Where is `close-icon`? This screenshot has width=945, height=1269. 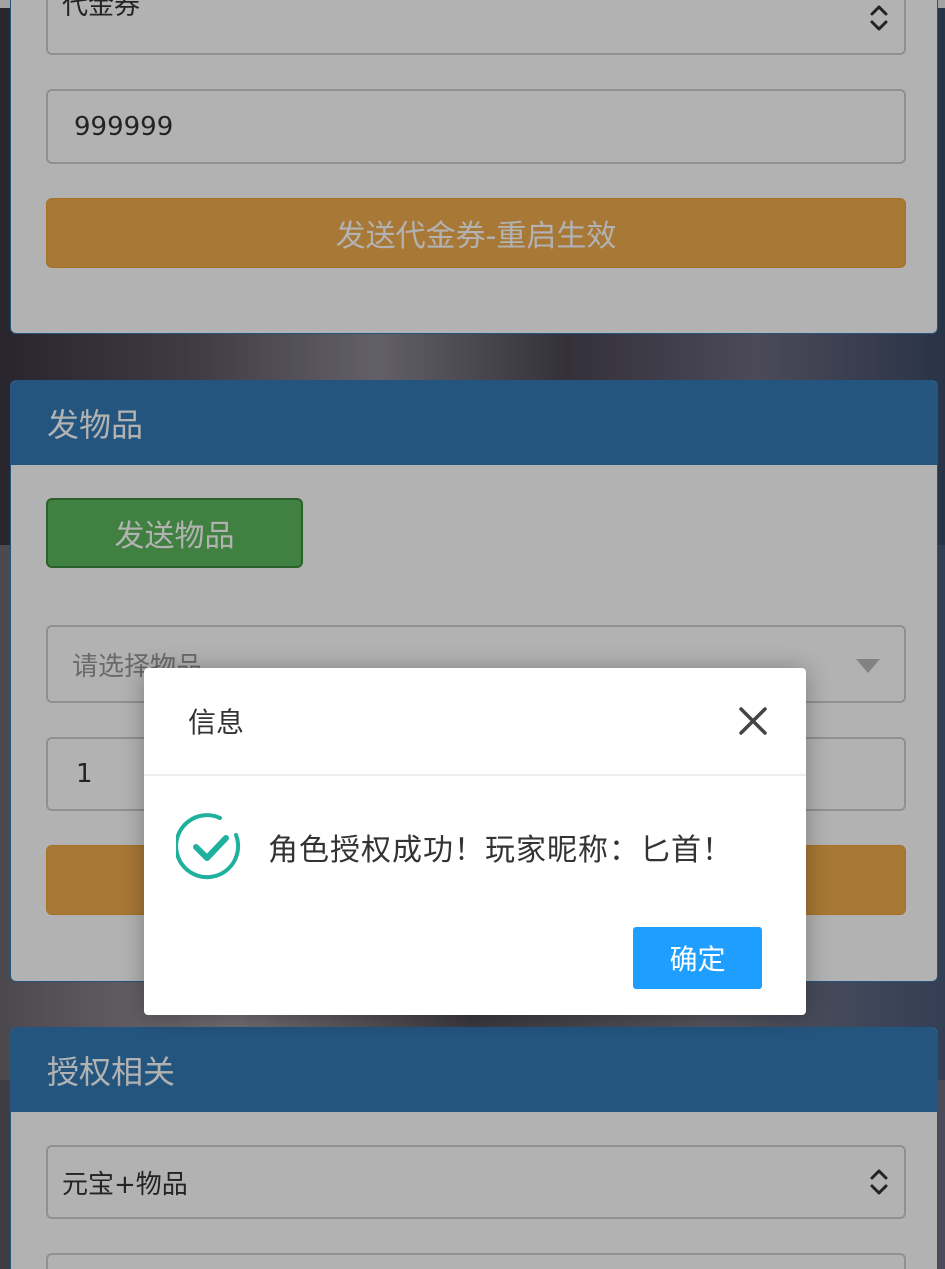
close-icon is located at coordinates (753, 721).